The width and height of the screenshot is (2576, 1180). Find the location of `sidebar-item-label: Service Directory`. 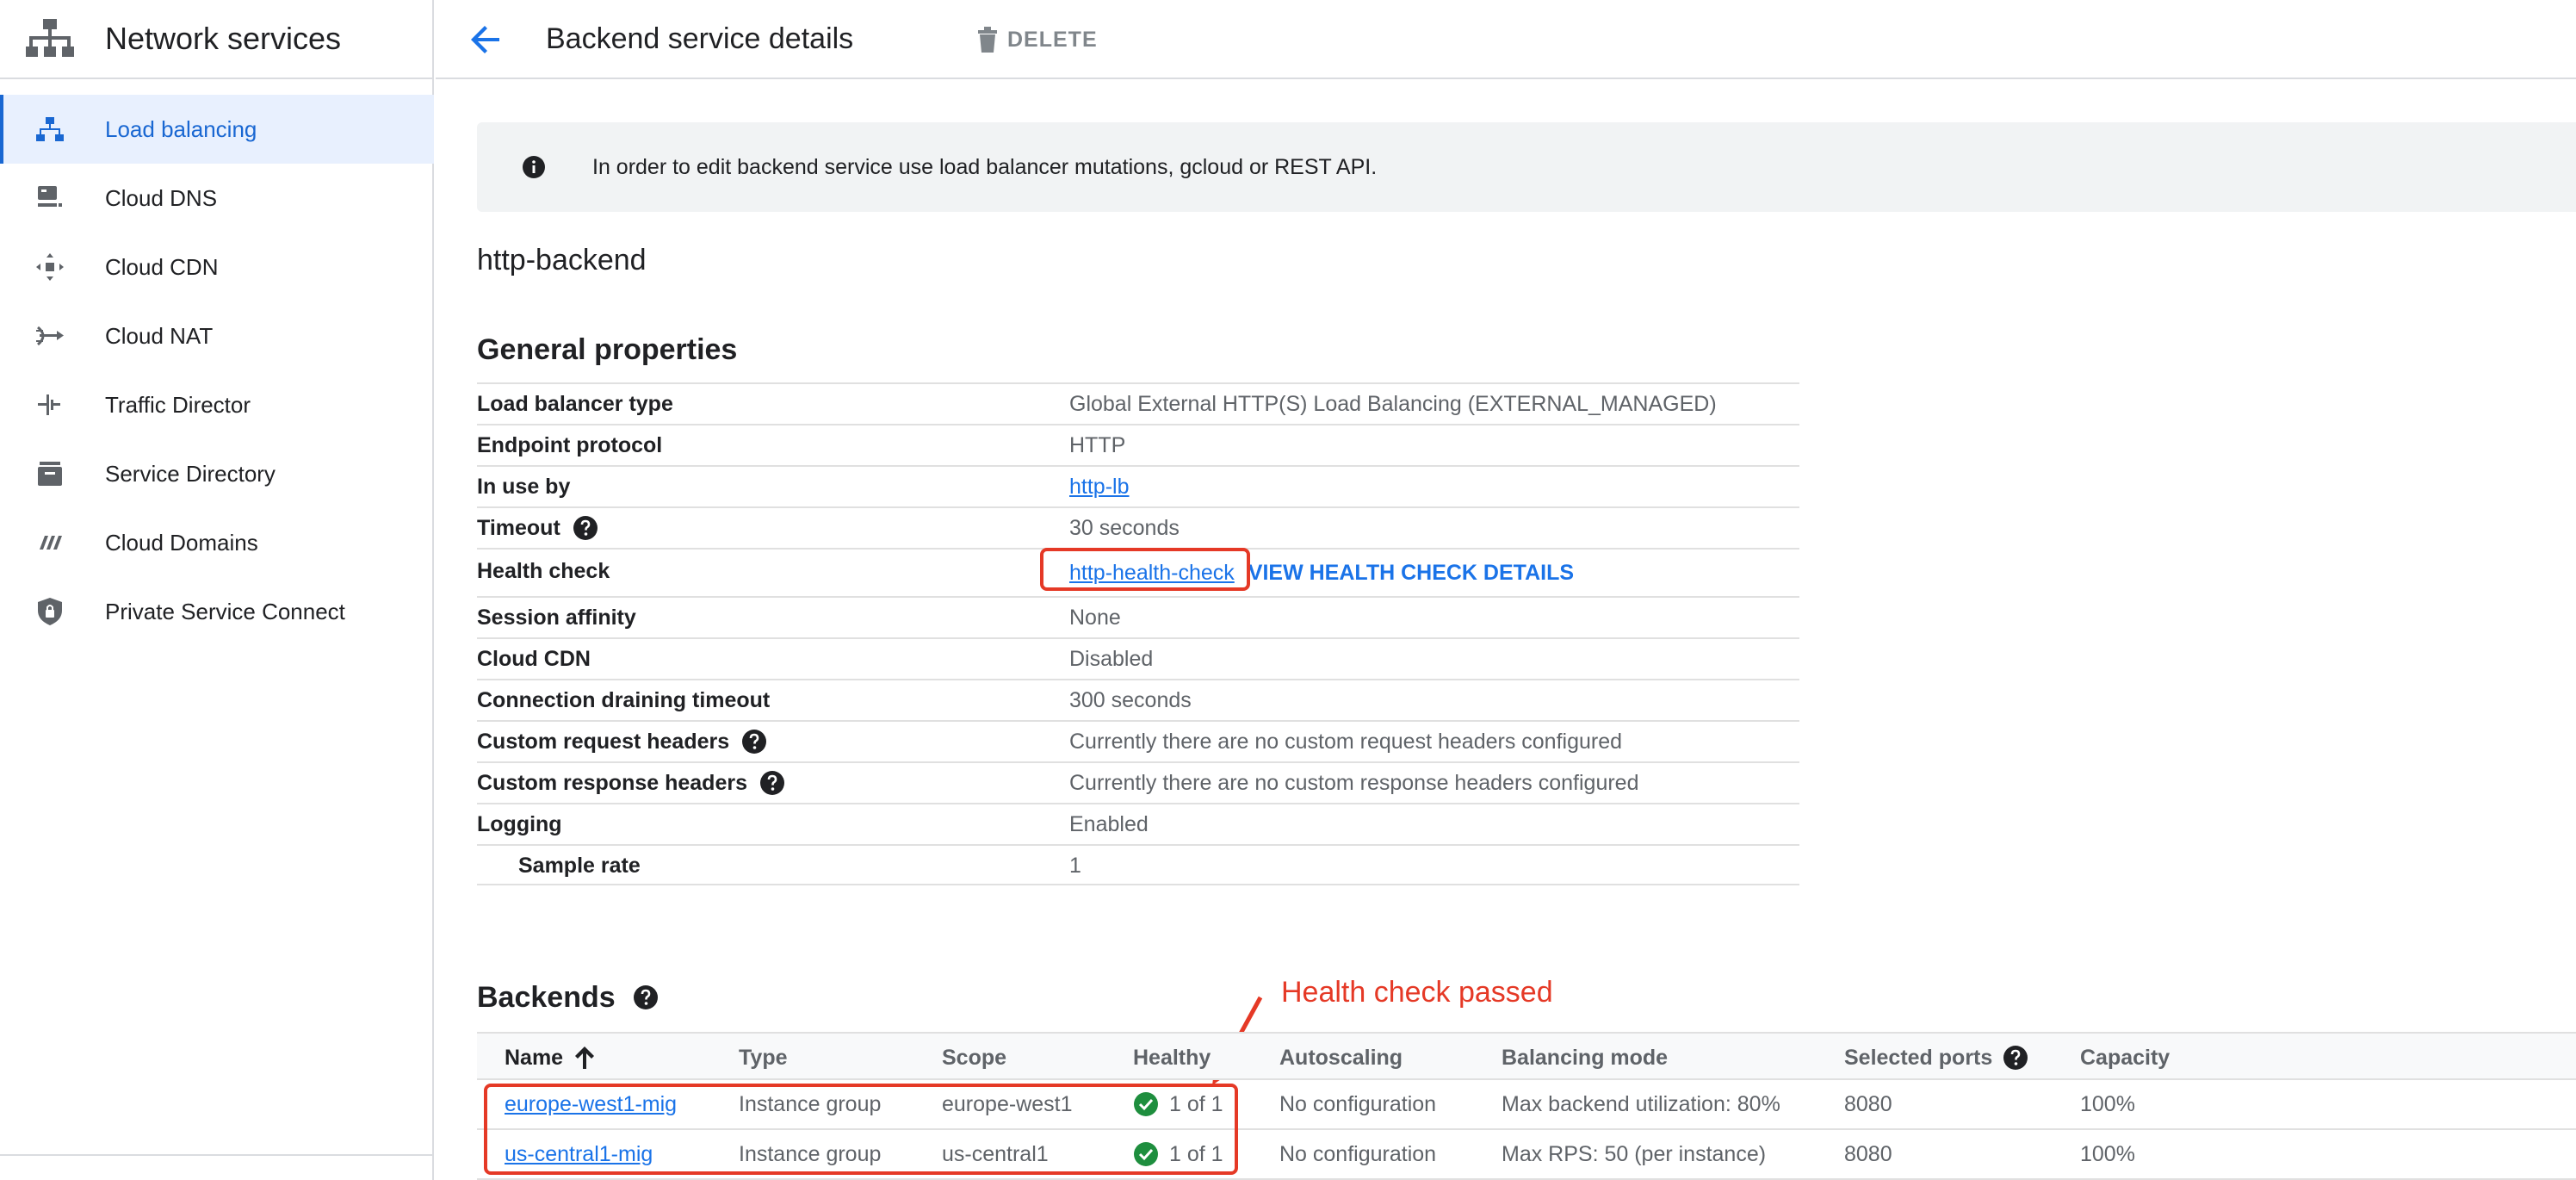

sidebar-item-label: Service Directory is located at coordinates (191, 474).